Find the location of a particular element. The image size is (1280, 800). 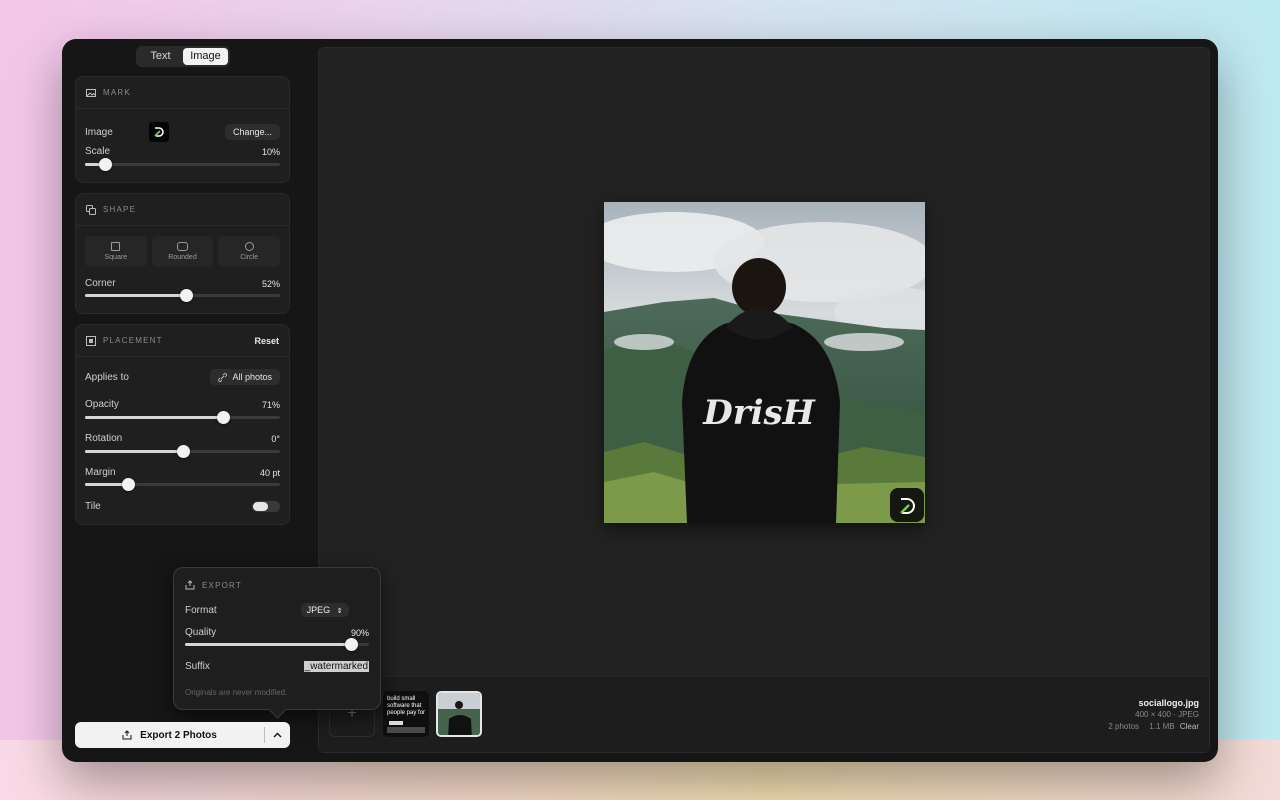

suffix-input: _watermarked is located at coordinates (336, 666).